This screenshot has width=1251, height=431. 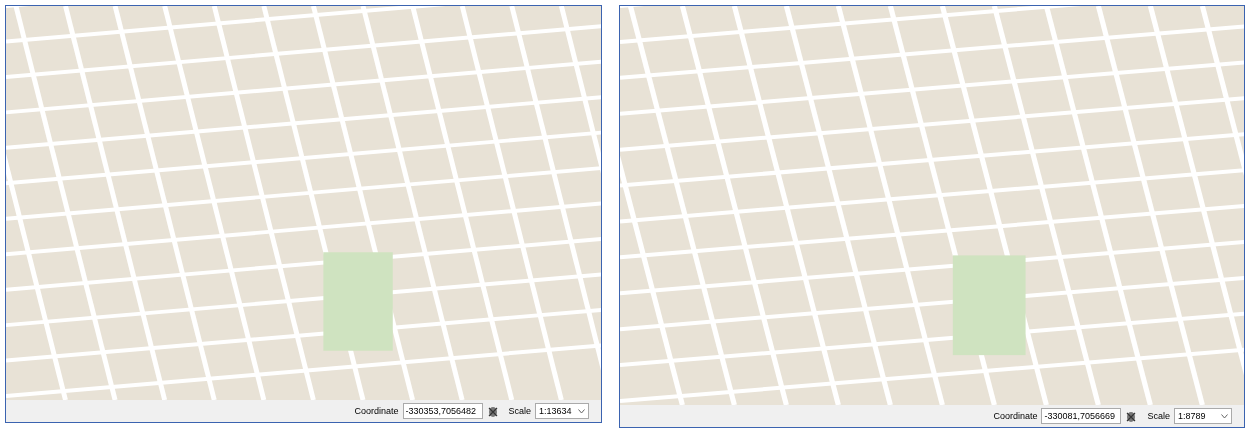 I want to click on coordinate-field: -330353,7056482, so click(x=442, y=411).